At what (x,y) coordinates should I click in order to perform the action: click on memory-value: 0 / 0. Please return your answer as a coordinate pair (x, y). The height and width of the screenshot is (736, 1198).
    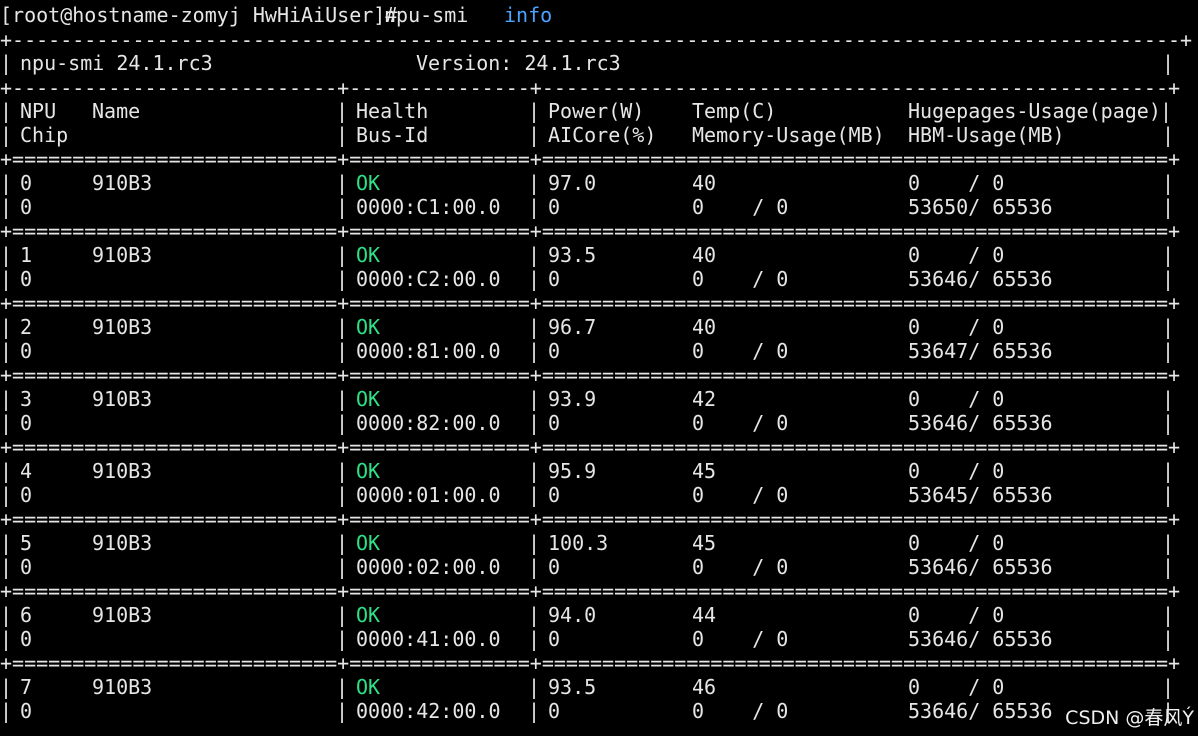
    Looking at the image, I should click on (740, 351).